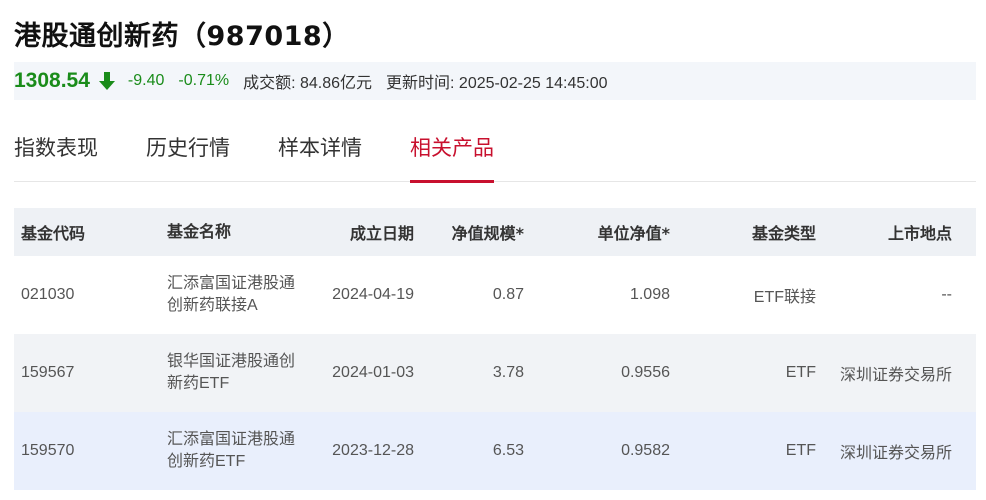  I want to click on table-header-row: 基金代码 基金名称 成立日期 净值规模* 单位净值* 基金类型 上市地点, so click(495, 232).